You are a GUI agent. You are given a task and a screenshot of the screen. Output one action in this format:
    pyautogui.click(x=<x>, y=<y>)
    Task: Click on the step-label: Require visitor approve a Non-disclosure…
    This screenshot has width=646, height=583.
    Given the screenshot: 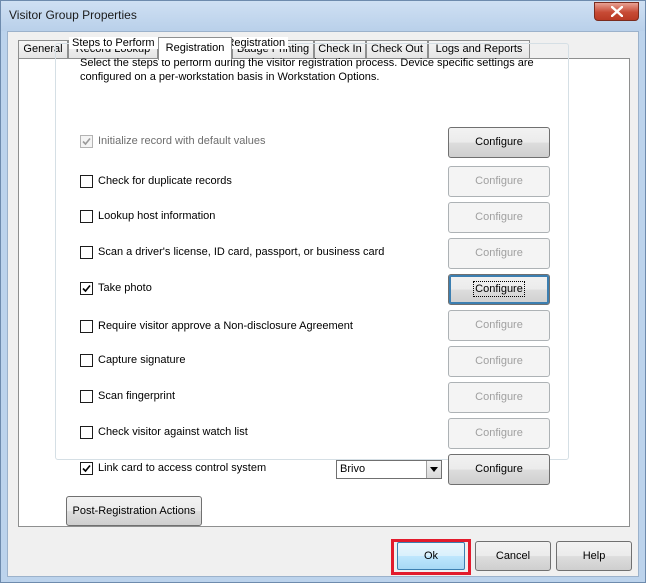 What is the action you would take?
    pyautogui.click(x=225, y=326)
    